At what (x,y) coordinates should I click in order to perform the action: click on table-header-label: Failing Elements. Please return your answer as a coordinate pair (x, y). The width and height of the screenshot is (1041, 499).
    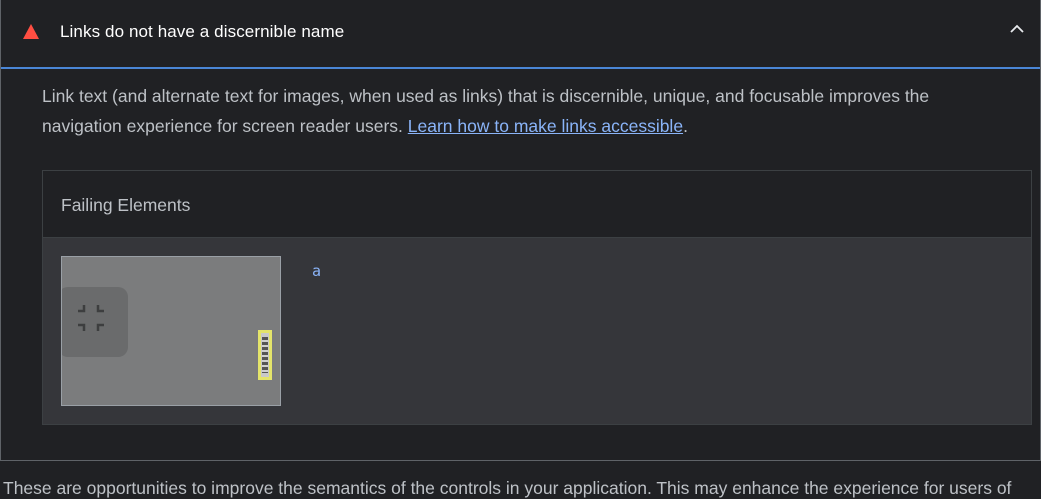
    Looking at the image, I should click on (126, 205).